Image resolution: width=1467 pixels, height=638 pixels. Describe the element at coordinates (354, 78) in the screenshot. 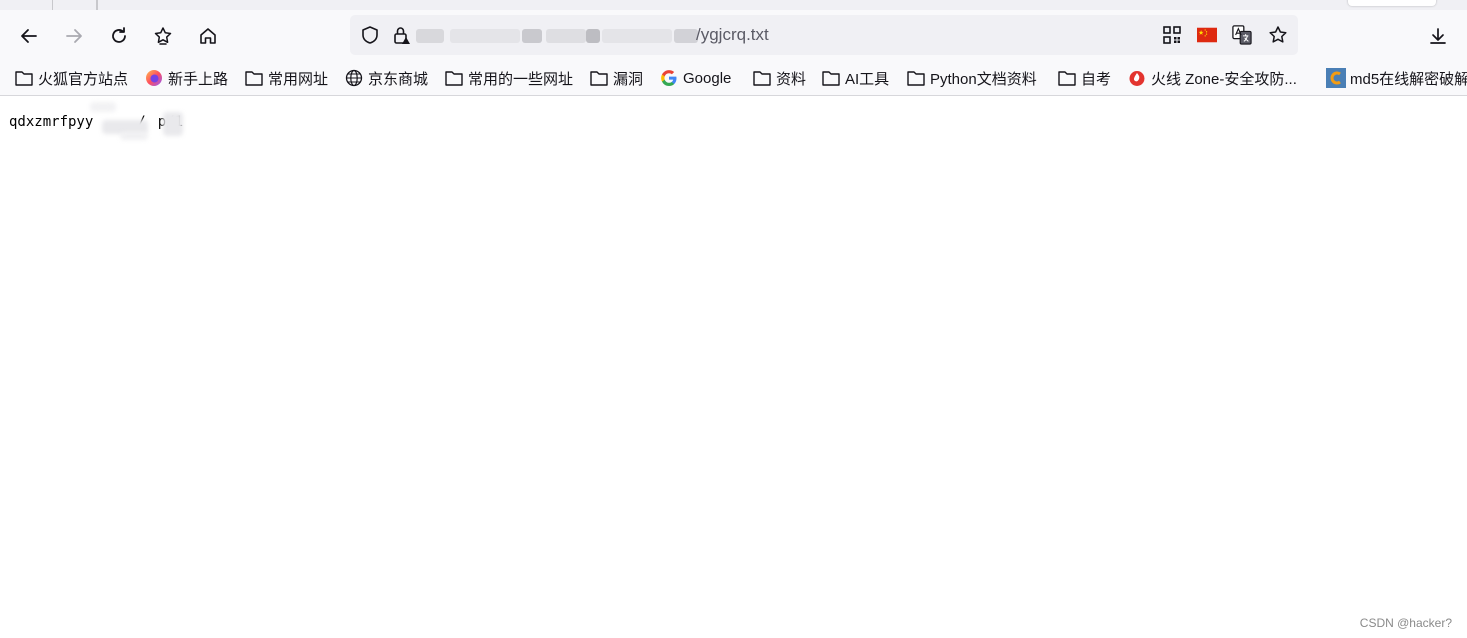

I see `globe-icon` at that location.